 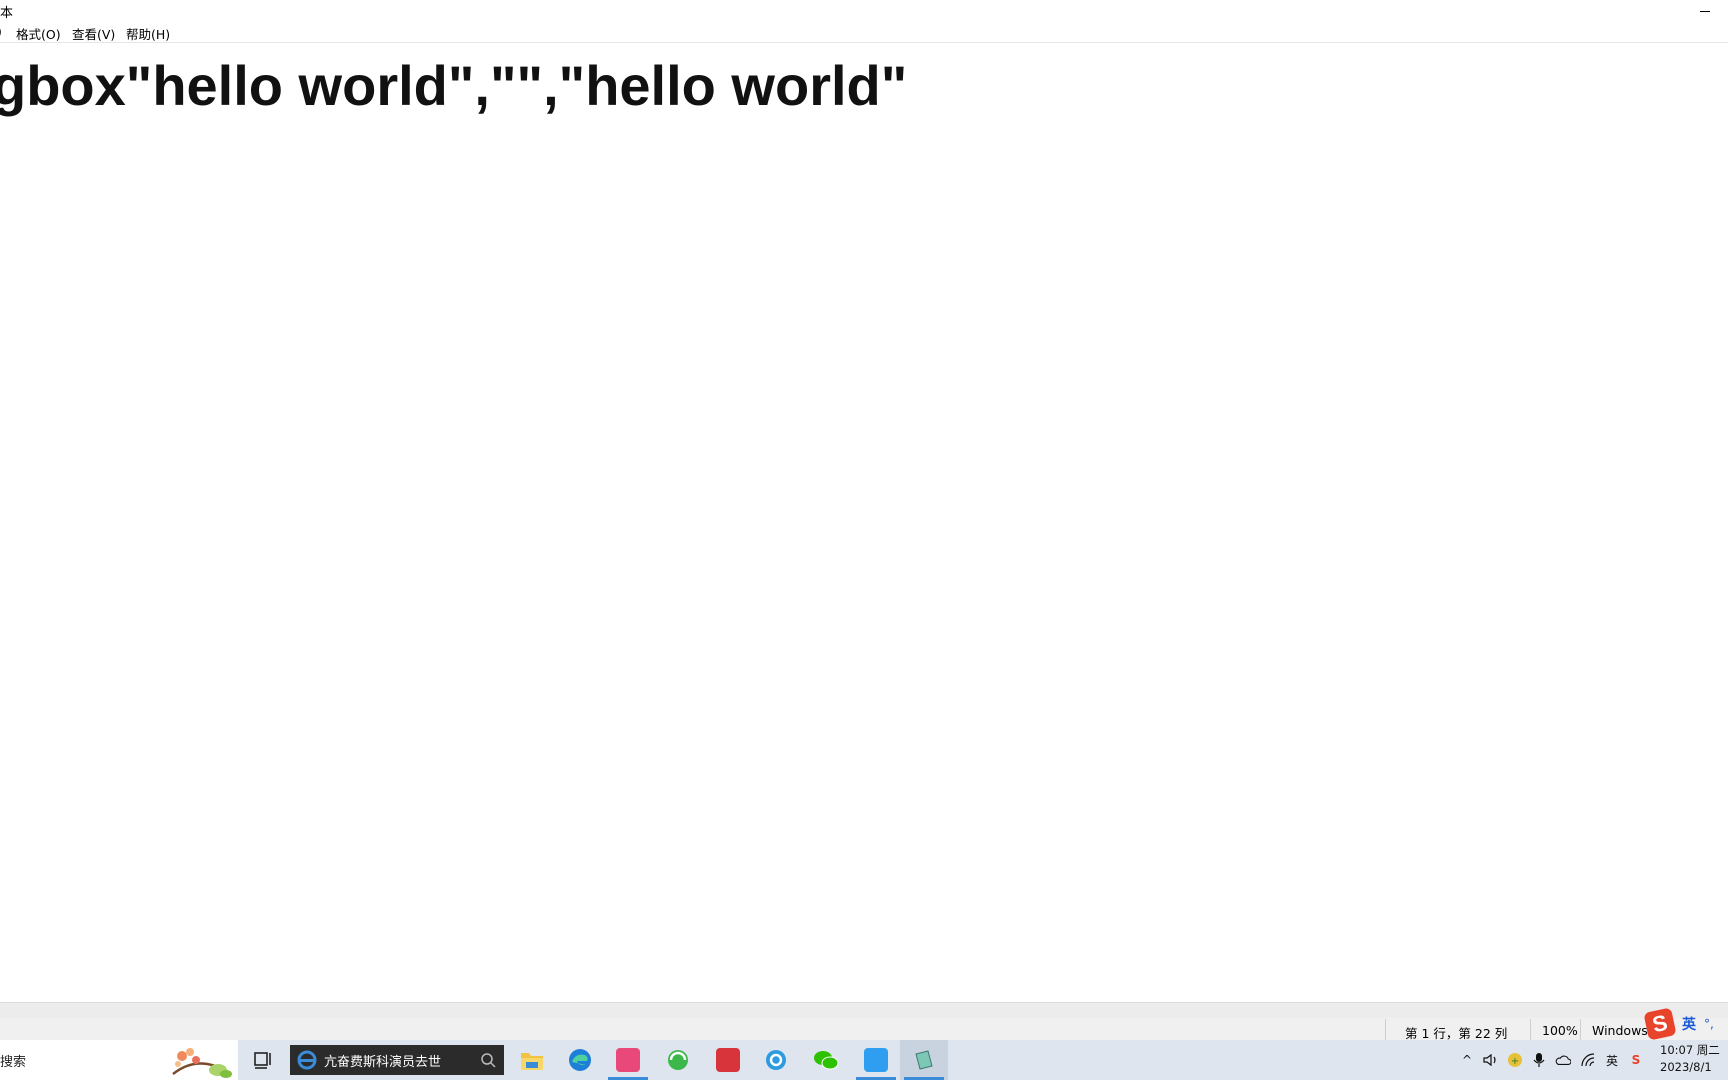 I want to click on wps-icon, so click(x=728, y=1060).